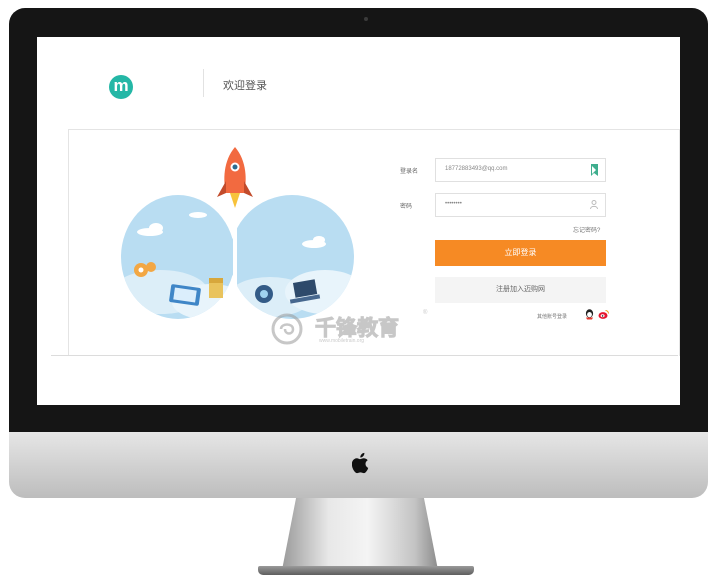 The image size is (712, 581). Describe the element at coordinates (216, 288) in the screenshot. I see `box-icon` at that location.